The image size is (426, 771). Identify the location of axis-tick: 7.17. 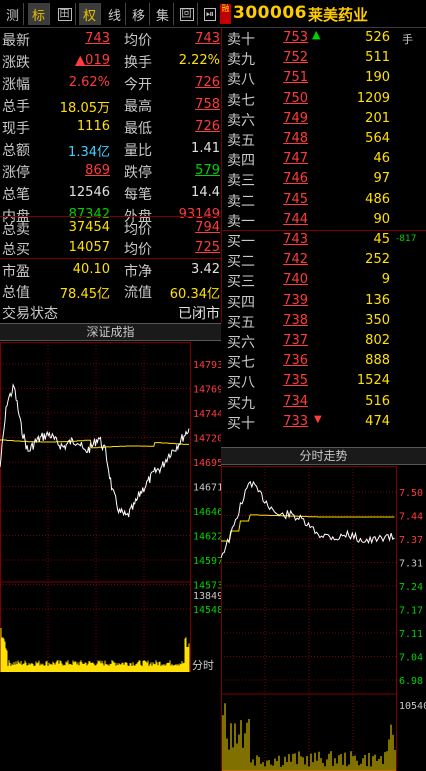
(411, 611).